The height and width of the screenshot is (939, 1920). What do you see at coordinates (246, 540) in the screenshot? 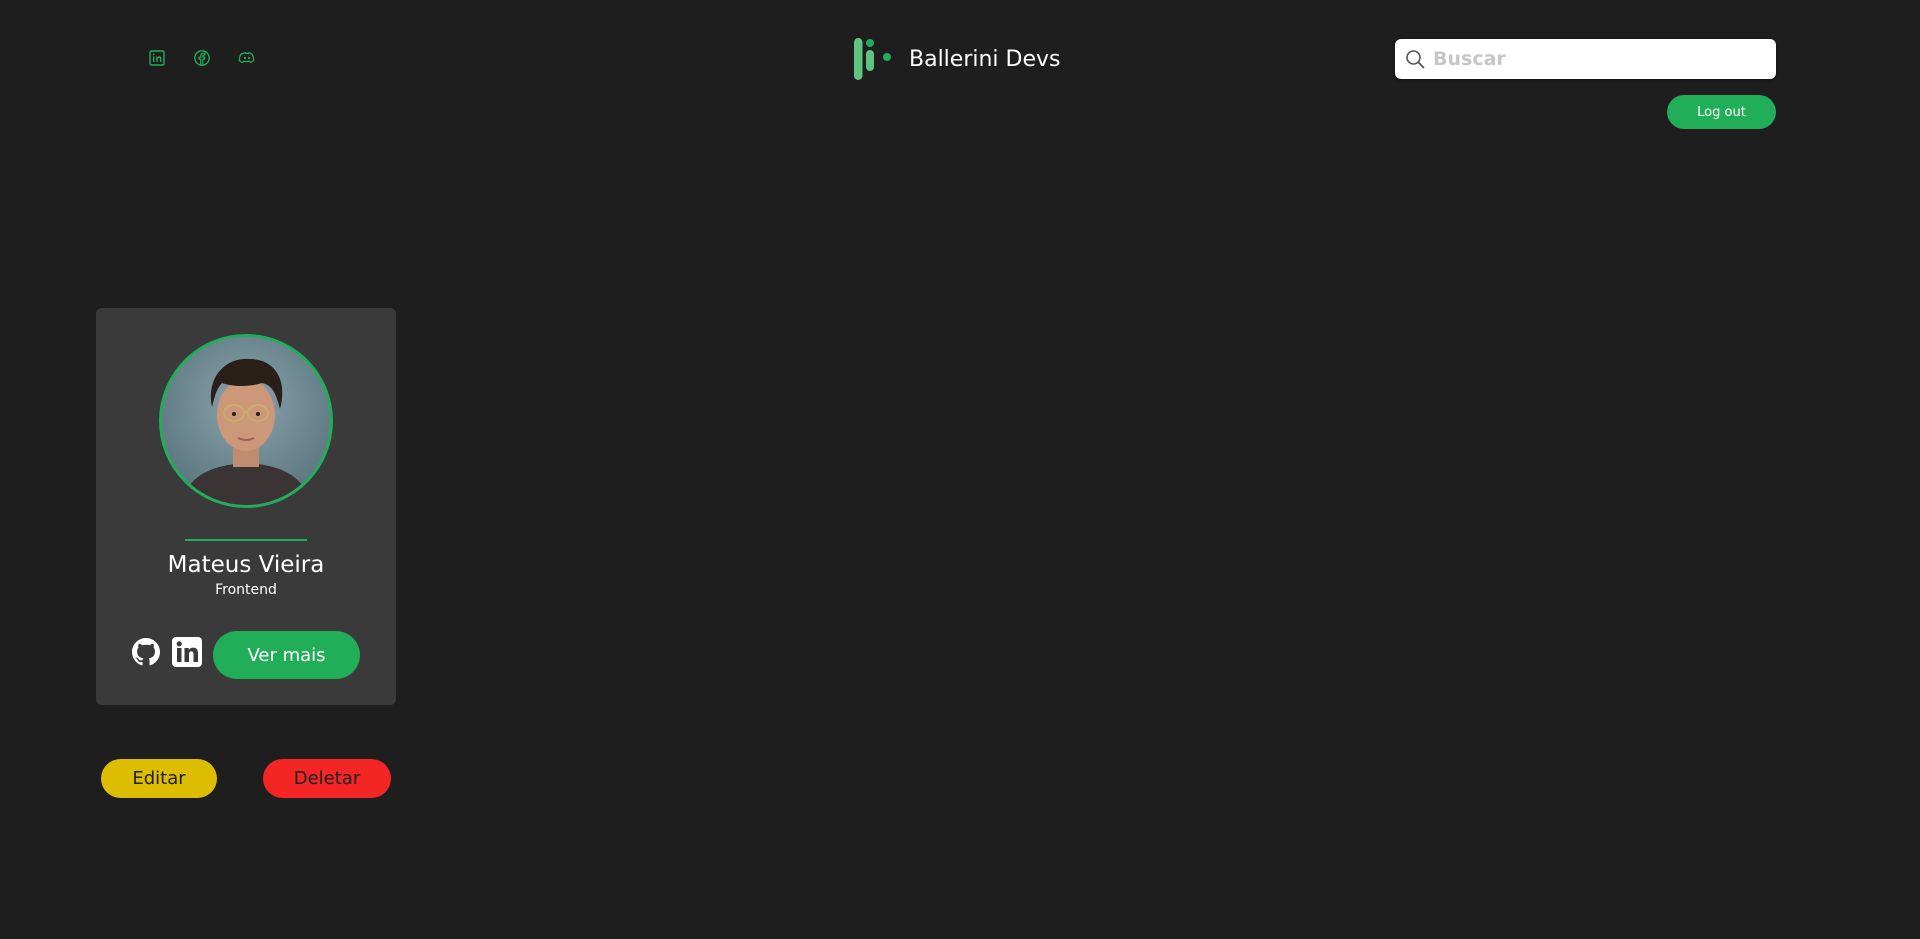
I see `name-divider` at bounding box center [246, 540].